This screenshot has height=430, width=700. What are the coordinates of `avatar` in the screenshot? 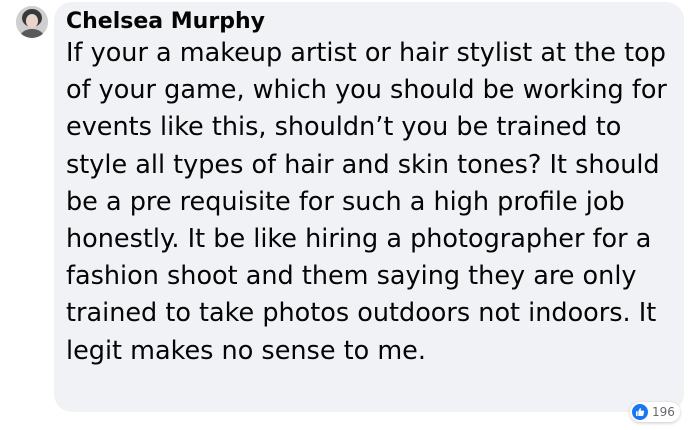 It's located at (32, 22).